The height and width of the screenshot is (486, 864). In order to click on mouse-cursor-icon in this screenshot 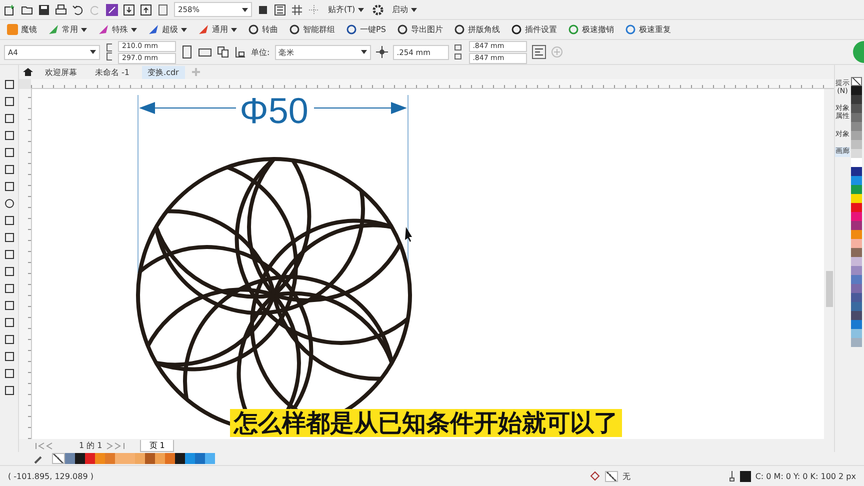, I will do `click(408, 234)`.